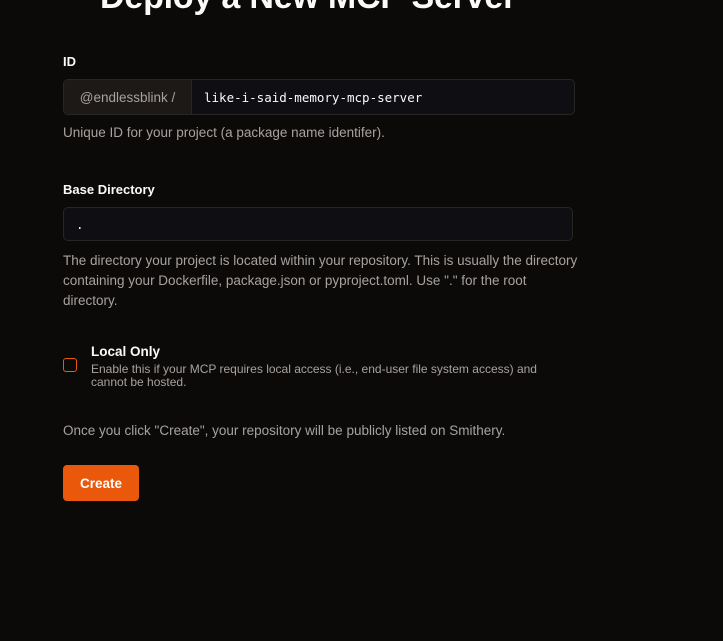 This screenshot has width=723, height=641. What do you see at coordinates (126, 351) in the screenshot?
I see `local-only-label: Local Only` at bounding box center [126, 351].